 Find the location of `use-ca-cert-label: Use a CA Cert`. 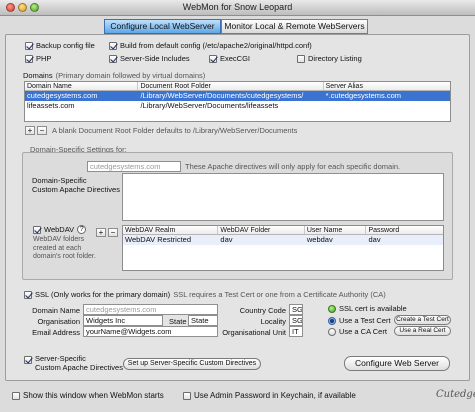

use-ca-cert-label: Use a CA Cert is located at coordinates (363, 331).